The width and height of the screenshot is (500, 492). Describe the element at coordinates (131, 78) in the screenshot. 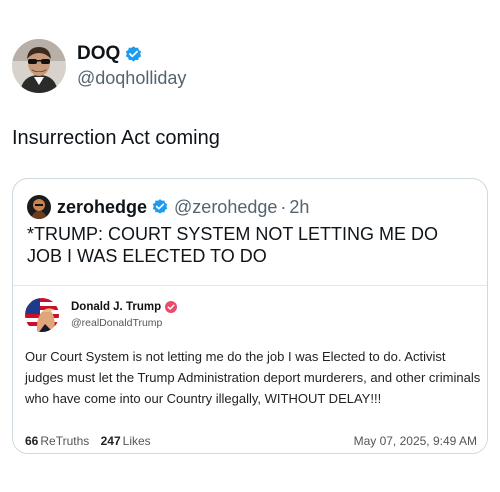

I see `user-handle: @doqholliday` at that location.